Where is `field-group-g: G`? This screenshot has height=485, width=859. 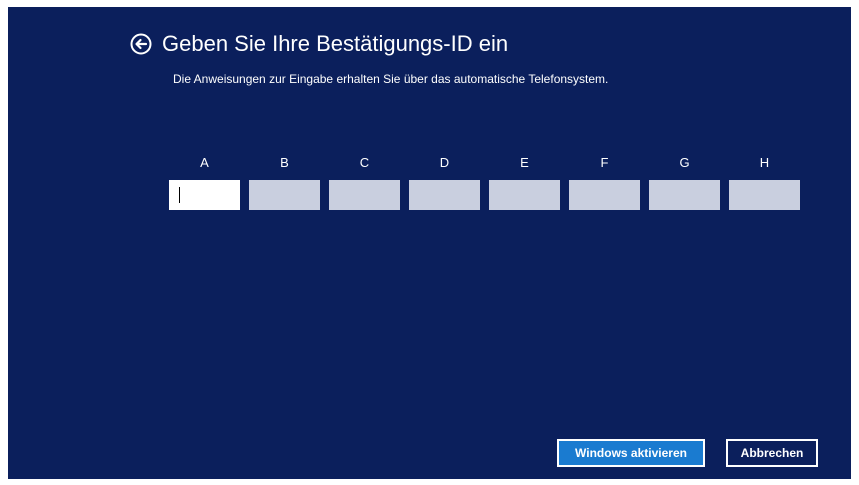
field-group-g: G is located at coordinates (684, 182).